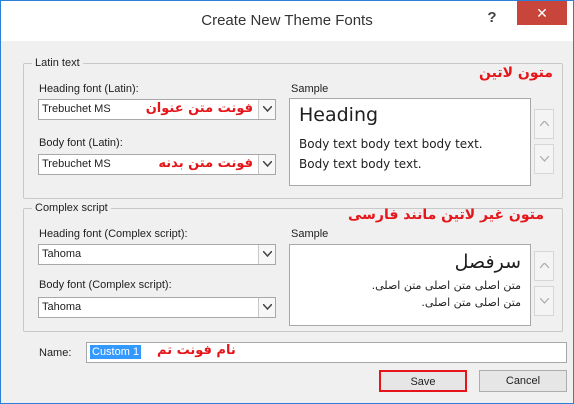 Image resolution: width=574 pixels, height=404 pixels. I want to click on complex-scroll-down-button, so click(544, 301).